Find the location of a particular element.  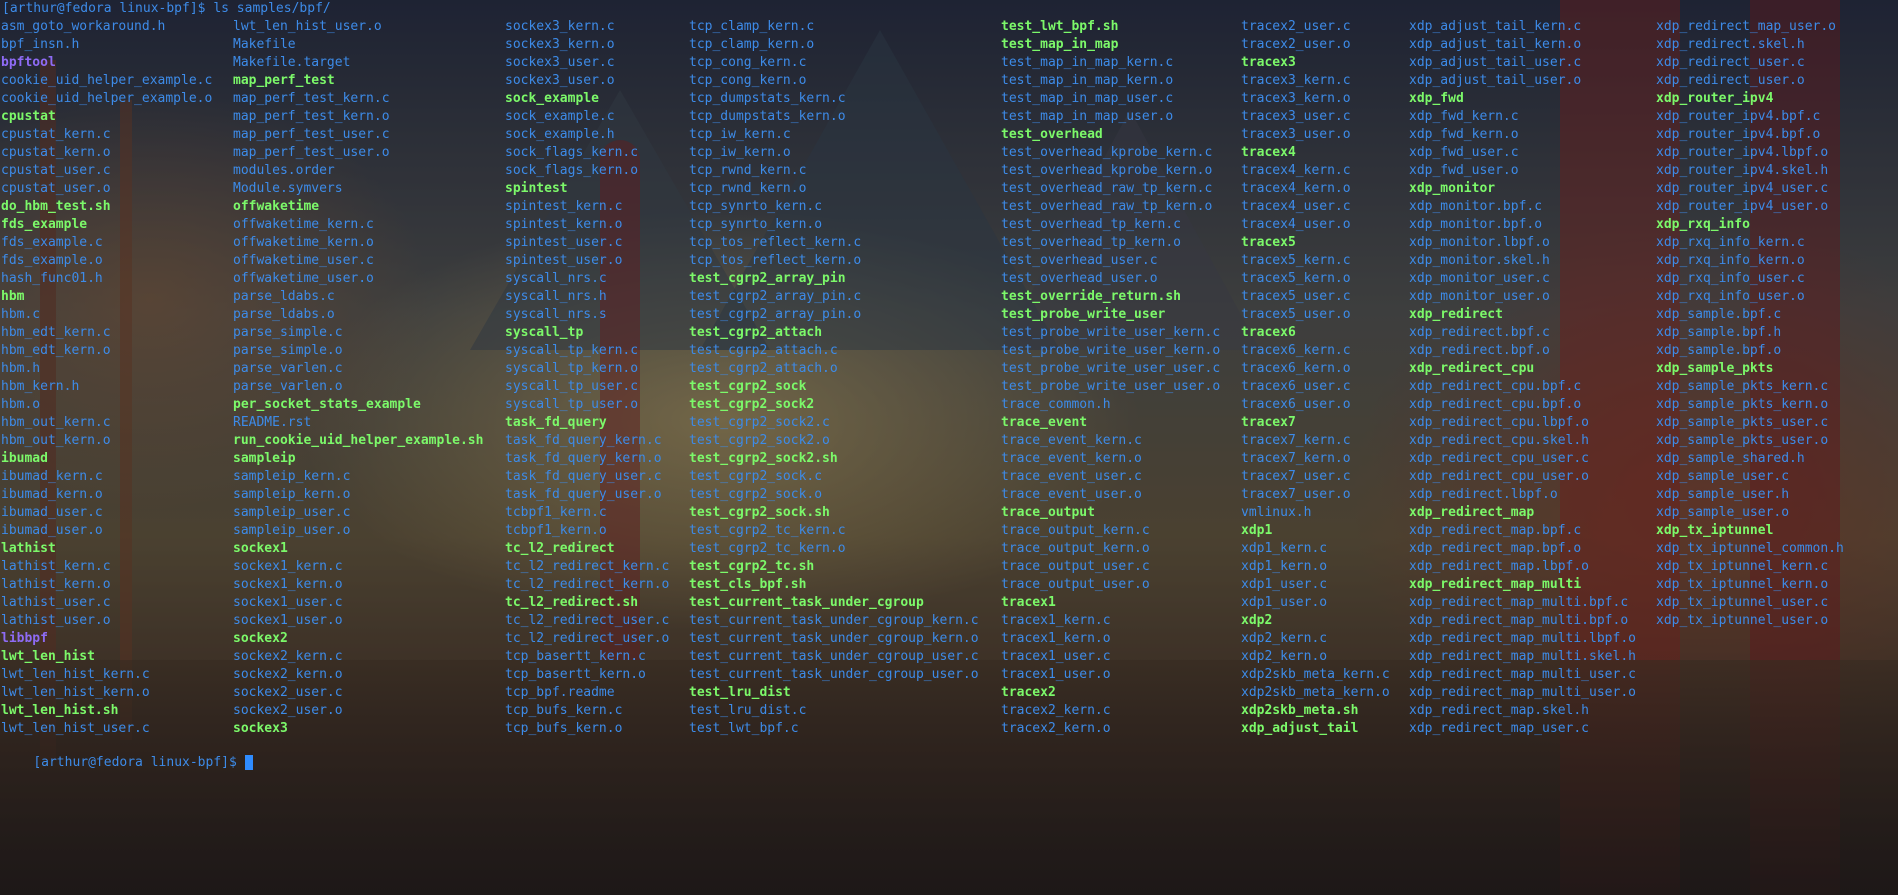

file-entry: xdp_sample.bpf.c is located at coordinates (1719, 314).